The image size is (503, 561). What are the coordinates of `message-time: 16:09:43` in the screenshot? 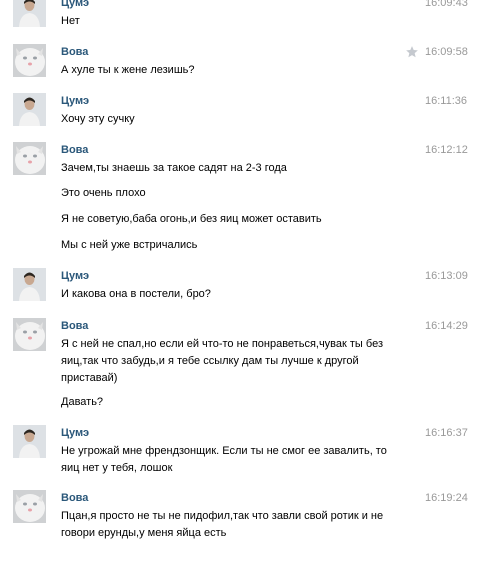 It's located at (446, 4).